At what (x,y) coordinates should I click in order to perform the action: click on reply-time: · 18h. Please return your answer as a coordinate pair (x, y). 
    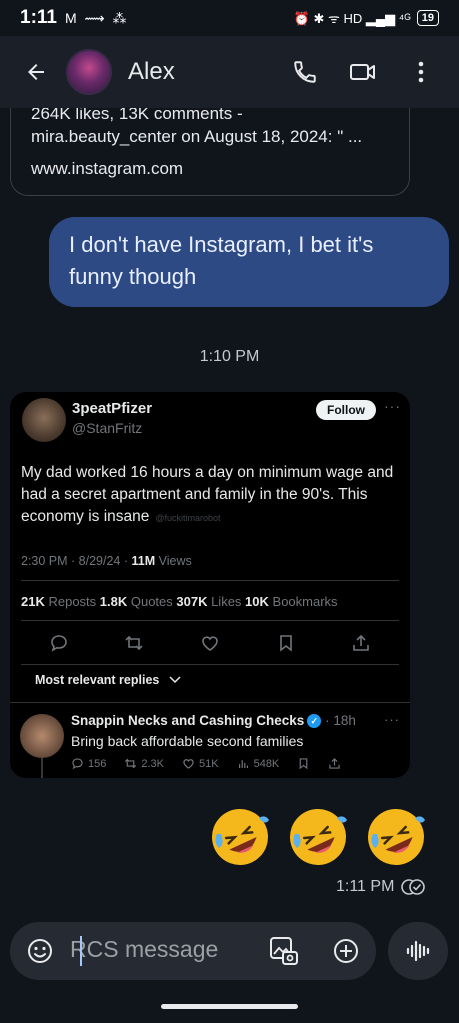
    Looking at the image, I should click on (338, 720).